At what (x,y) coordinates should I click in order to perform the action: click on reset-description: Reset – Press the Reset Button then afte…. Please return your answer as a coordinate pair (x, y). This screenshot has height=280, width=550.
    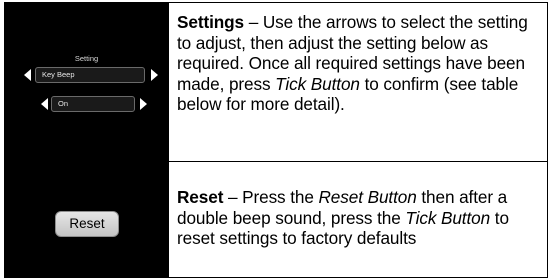
    Looking at the image, I should click on (359, 218).